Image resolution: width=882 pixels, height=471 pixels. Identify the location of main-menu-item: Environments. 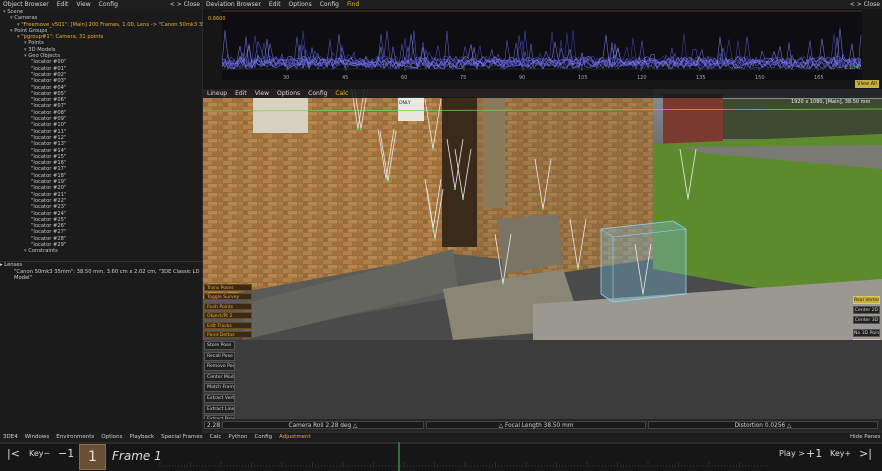
(75, 437).